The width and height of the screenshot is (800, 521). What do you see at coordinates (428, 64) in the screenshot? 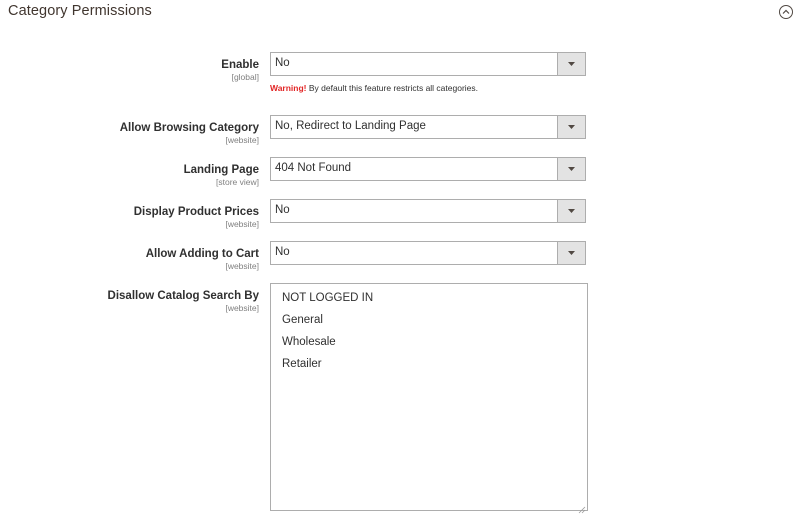
I see `enable-select: No` at bounding box center [428, 64].